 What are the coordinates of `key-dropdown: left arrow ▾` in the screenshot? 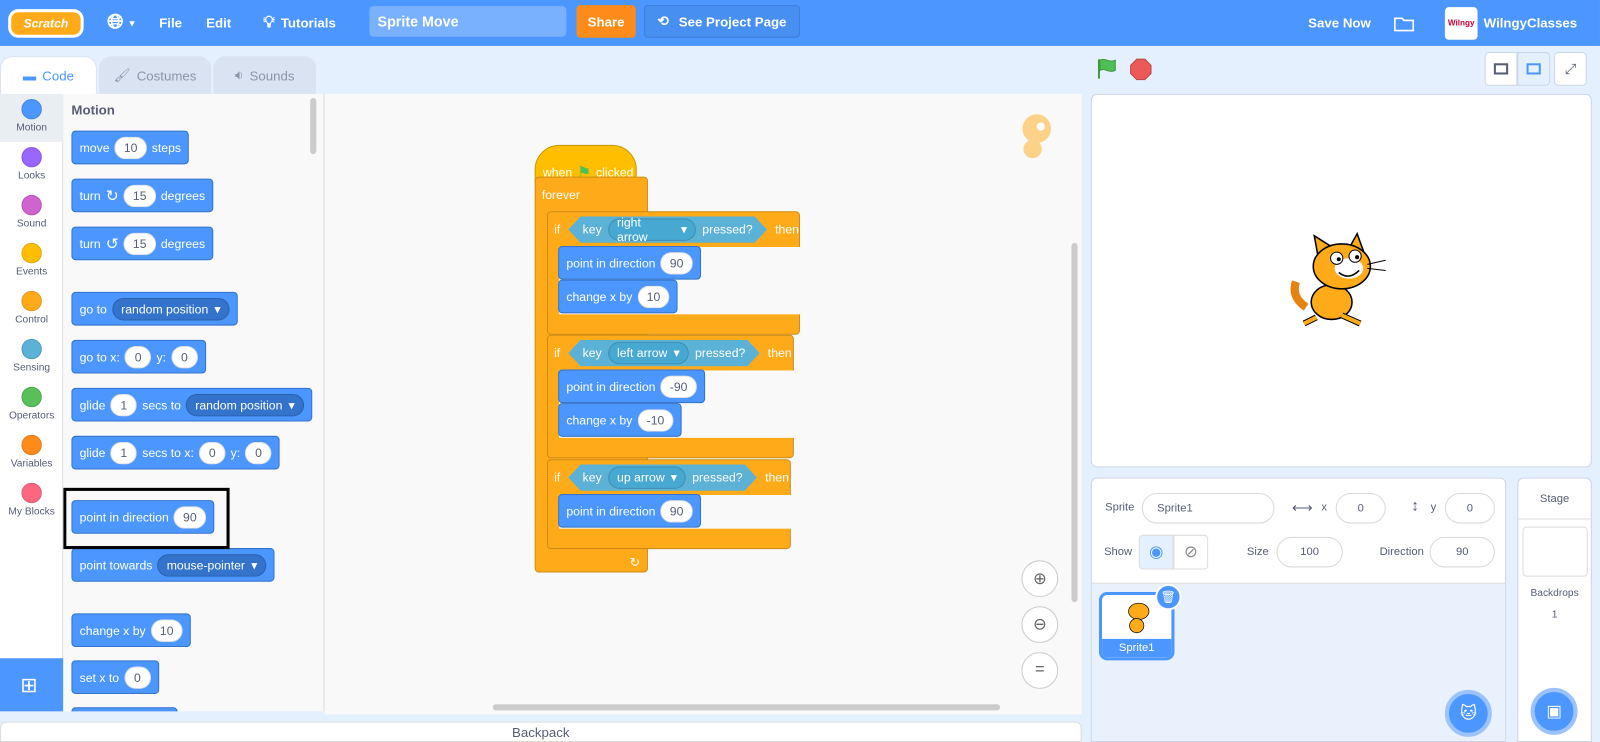 It's located at (648, 353).